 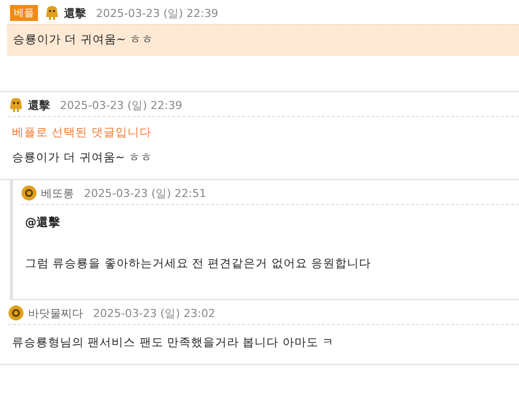 What do you see at coordinates (24, 13) in the screenshot?
I see `best-badge: 베플` at bounding box center [24, 13].